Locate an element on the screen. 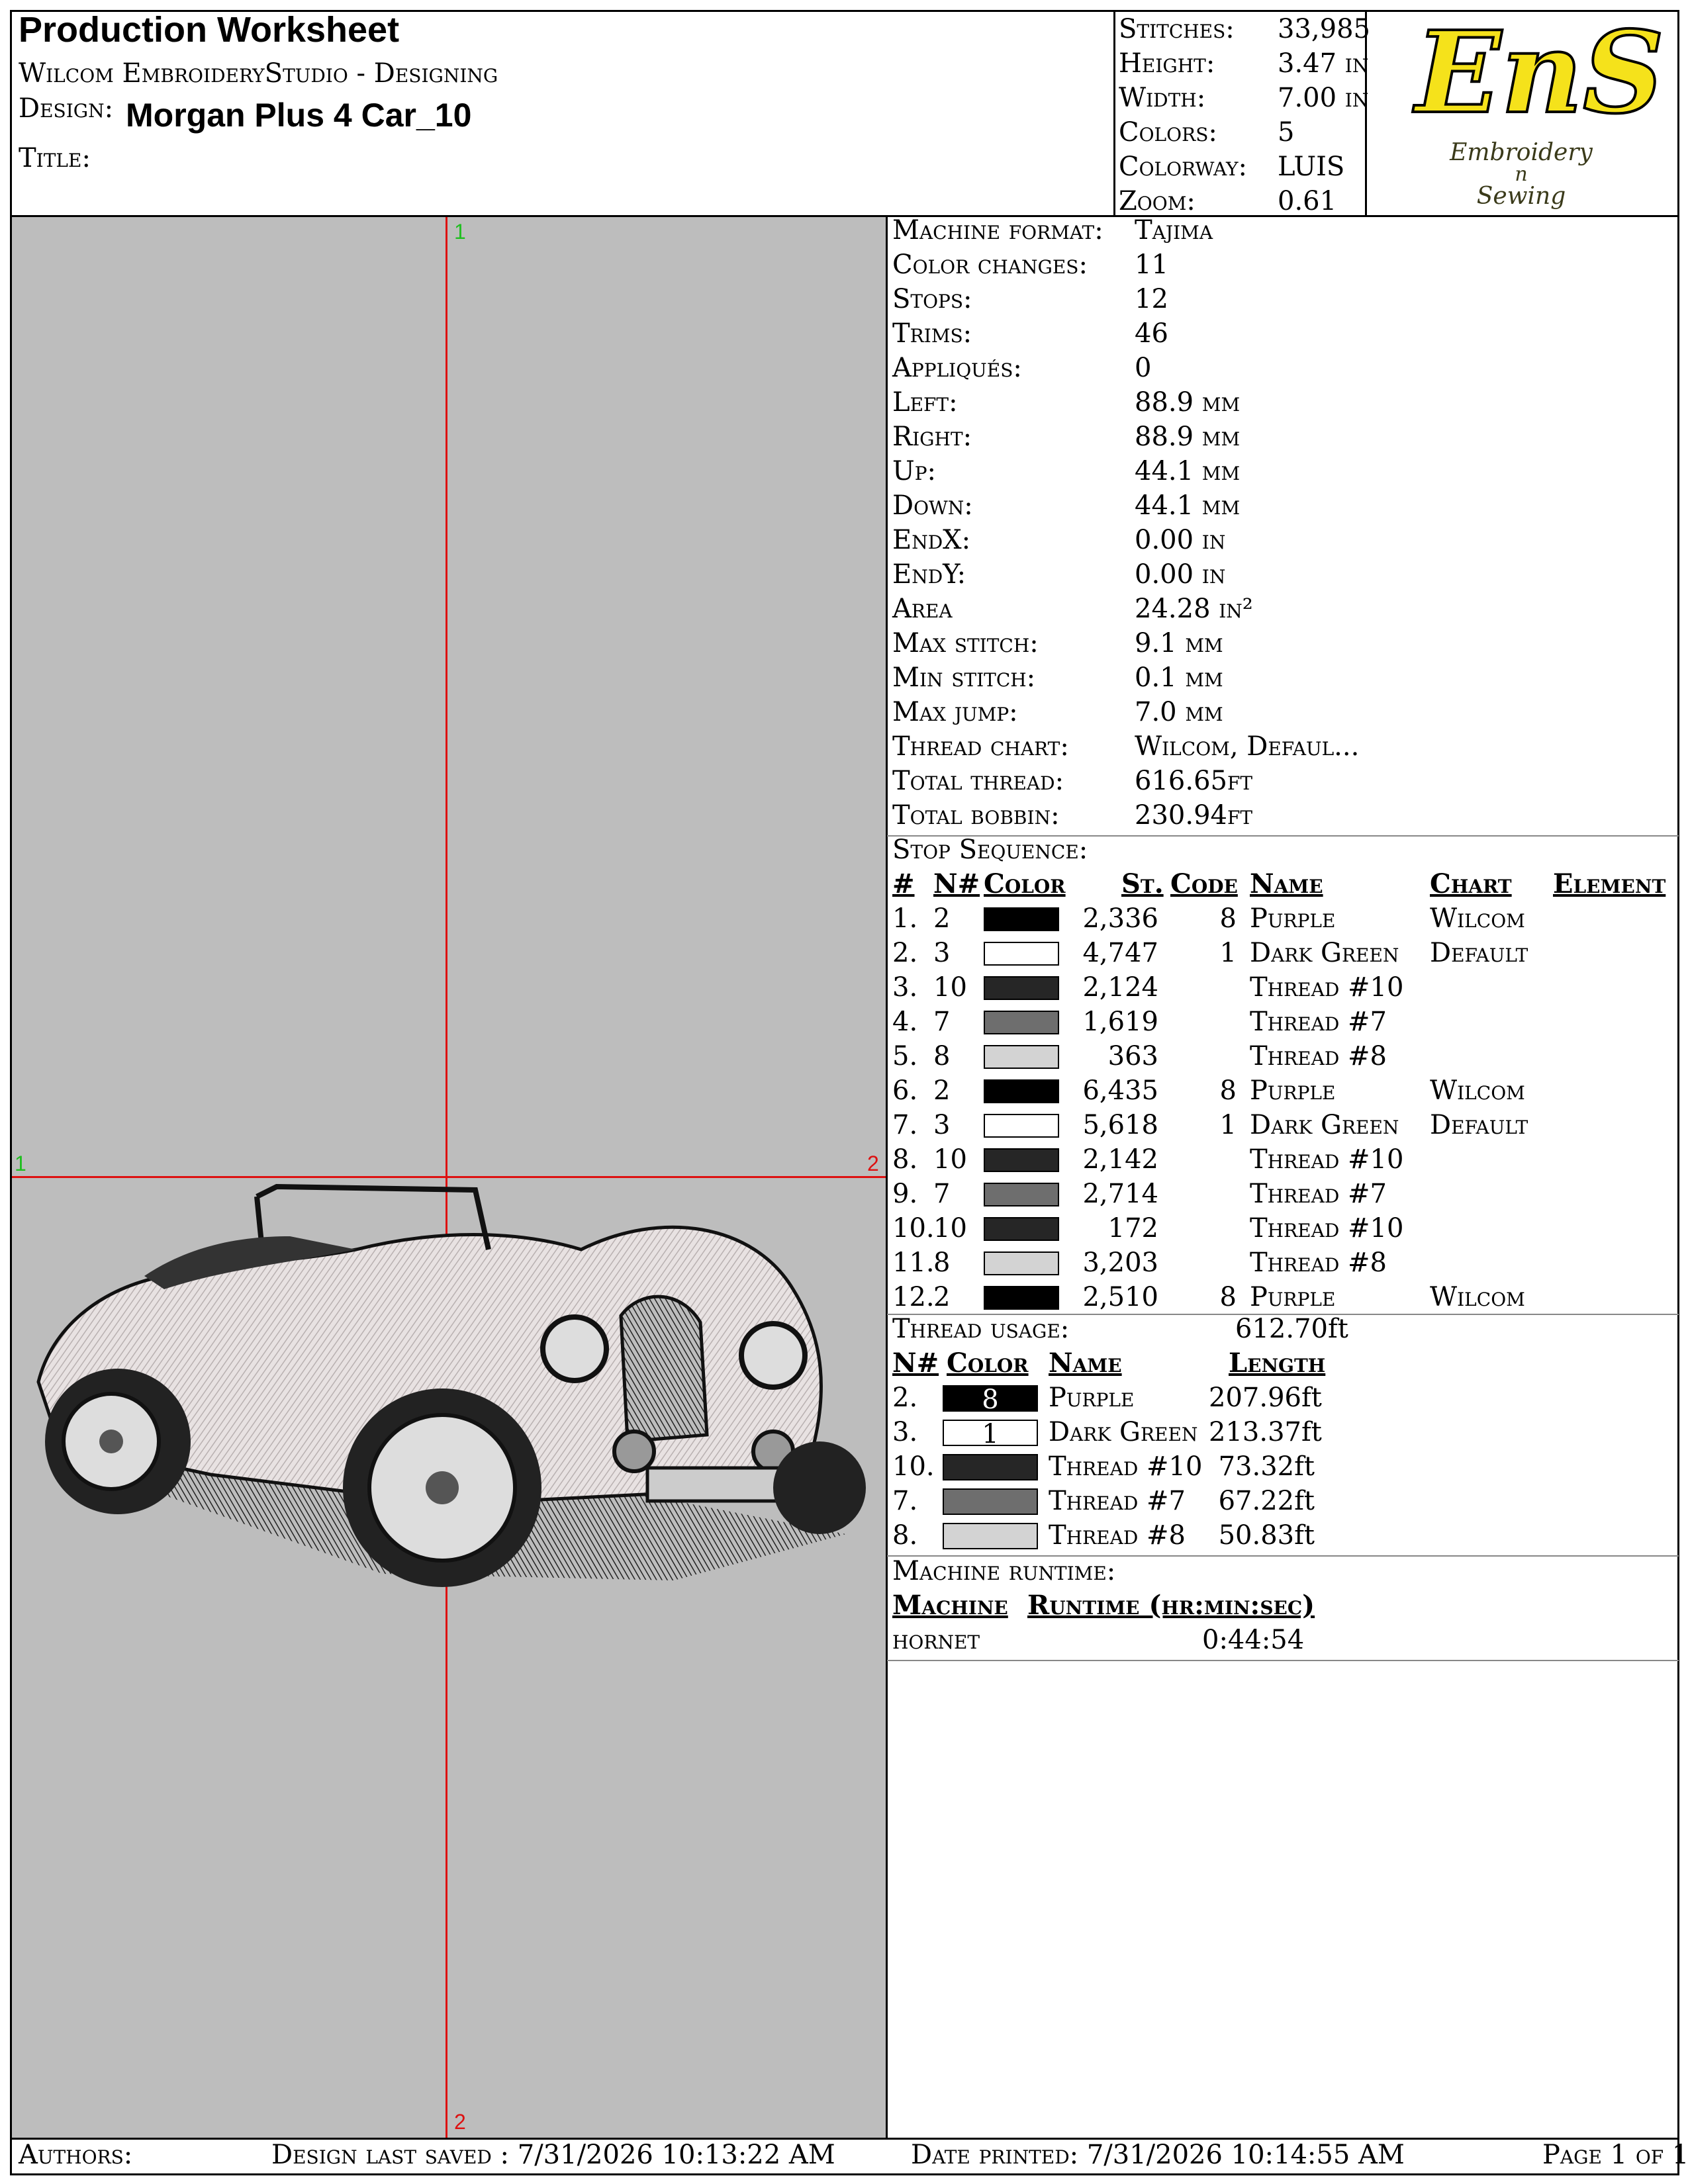 The height and width of the screenshot is (2184, 1688). stop-row-stitches: 172 is located at coordinates (1132, 1228).